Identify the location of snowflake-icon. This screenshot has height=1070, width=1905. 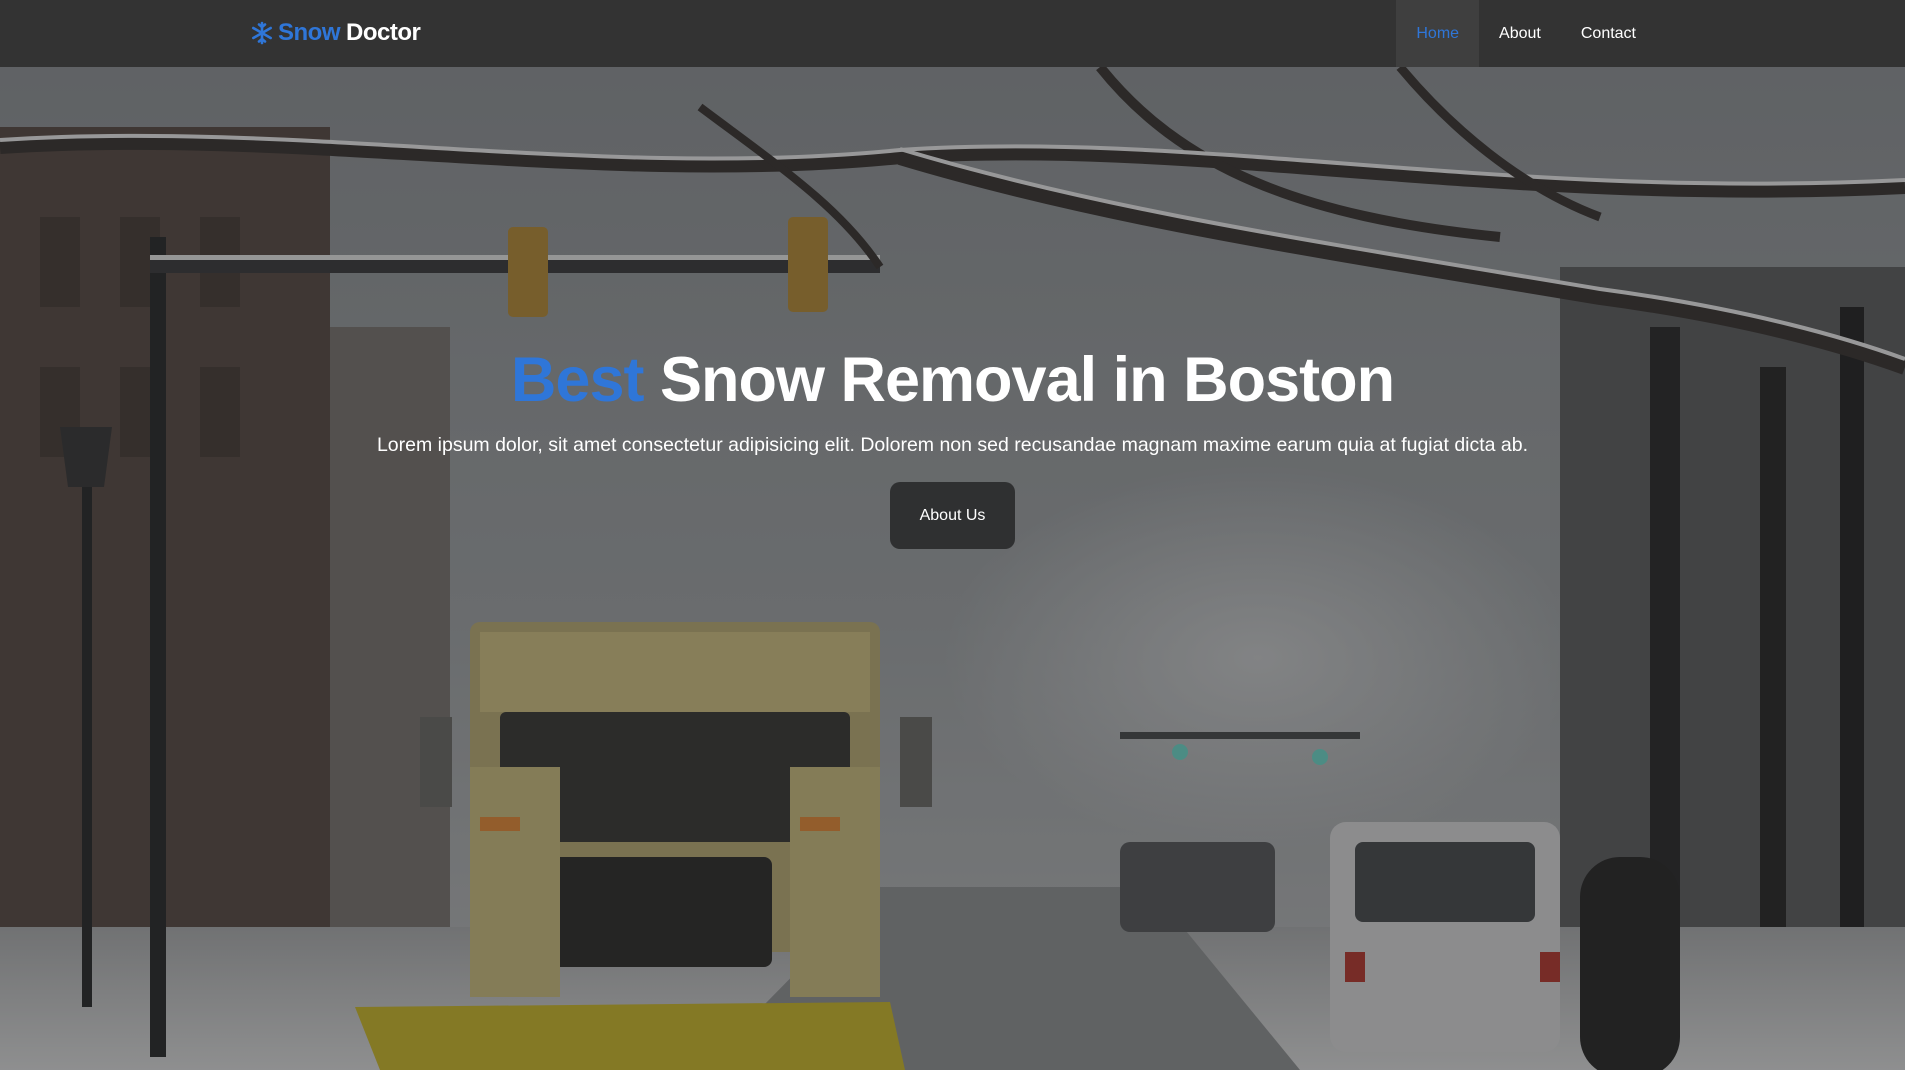
(262, 33).